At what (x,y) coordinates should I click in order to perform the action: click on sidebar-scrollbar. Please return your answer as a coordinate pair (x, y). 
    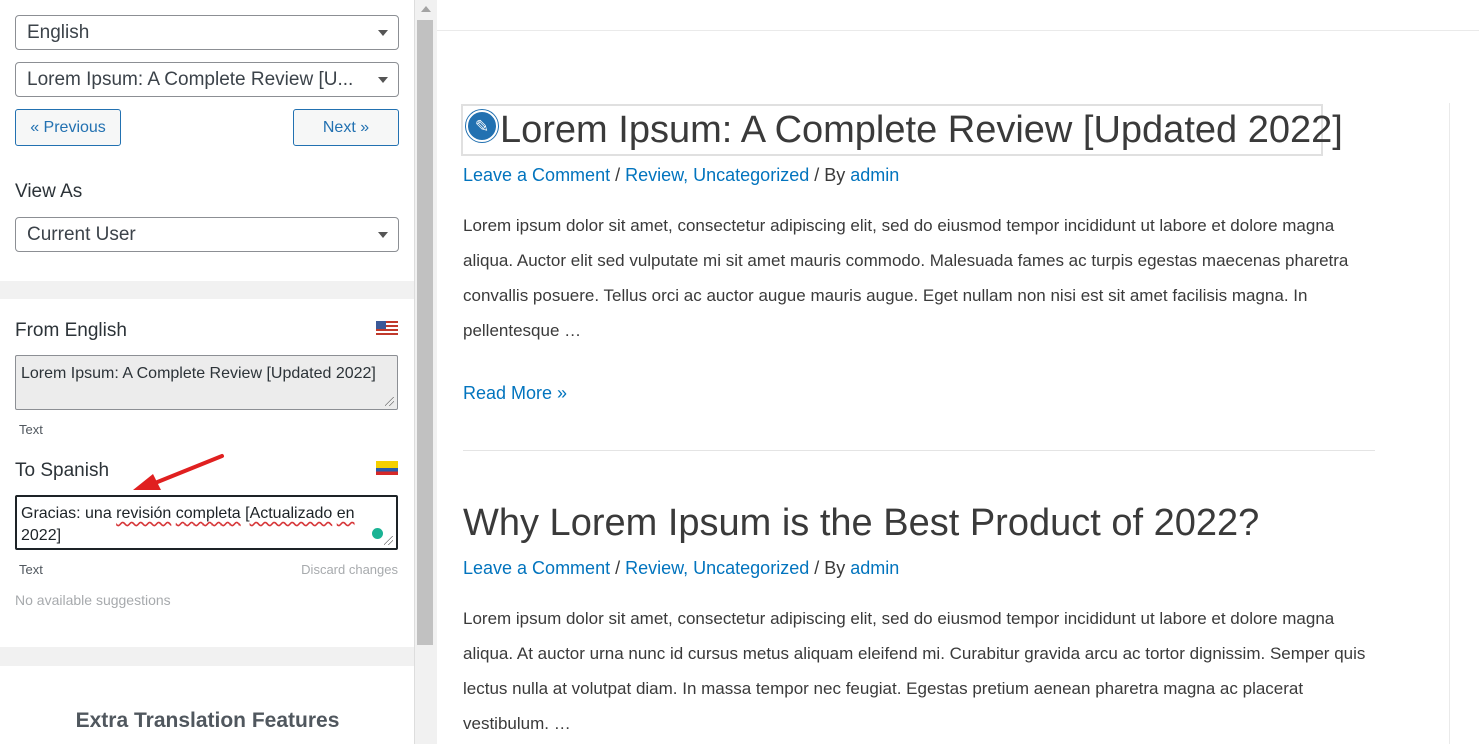
    Looking at the image, I should click on (426, 372).